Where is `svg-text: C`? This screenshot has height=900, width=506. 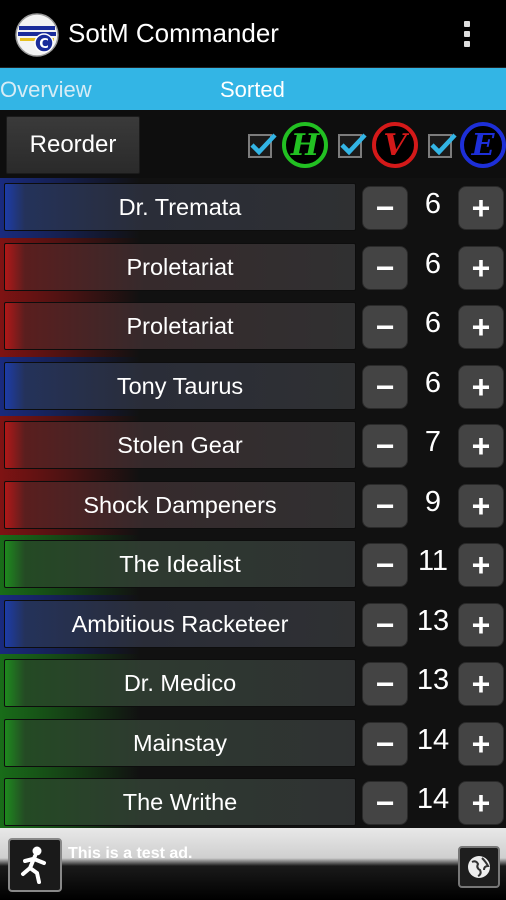
svg-text: C is located at coordinates (44, 44).